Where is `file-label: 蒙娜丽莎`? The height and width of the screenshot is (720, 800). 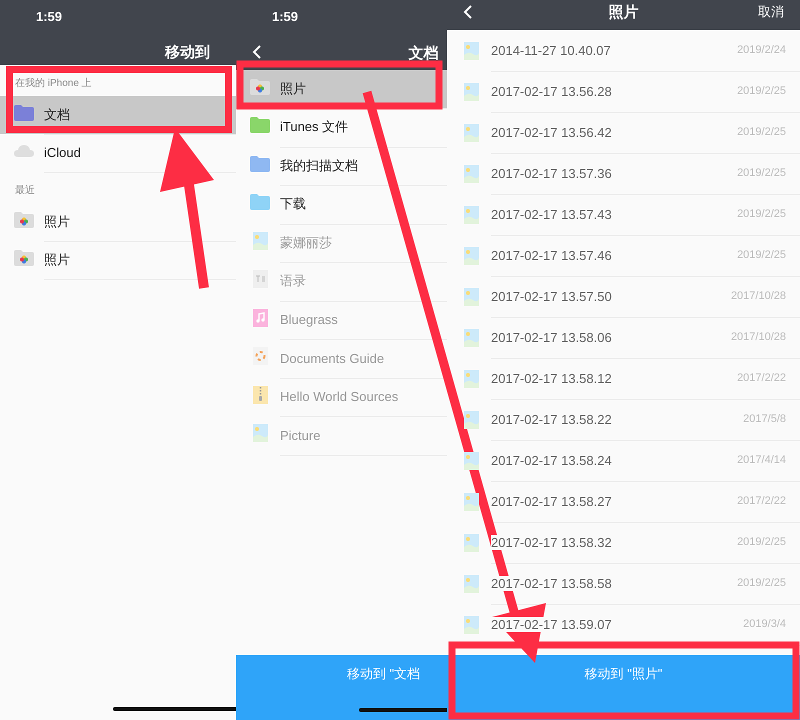 file-label: 蒙娜丽莎 is located at coordinates (306, 243).